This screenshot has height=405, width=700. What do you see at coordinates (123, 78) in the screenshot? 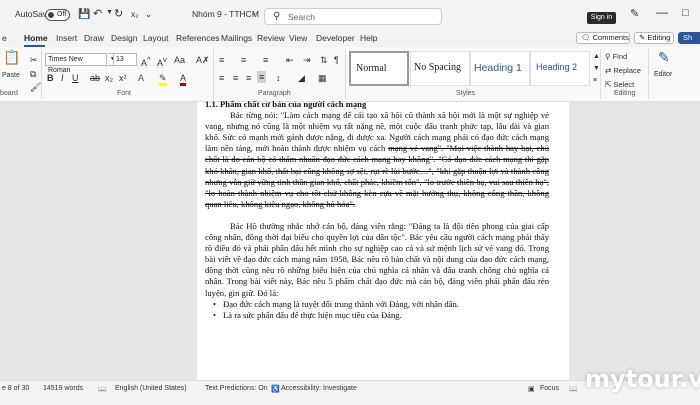
I see `superscript-icon: x²` at bounding box center [123, 78].